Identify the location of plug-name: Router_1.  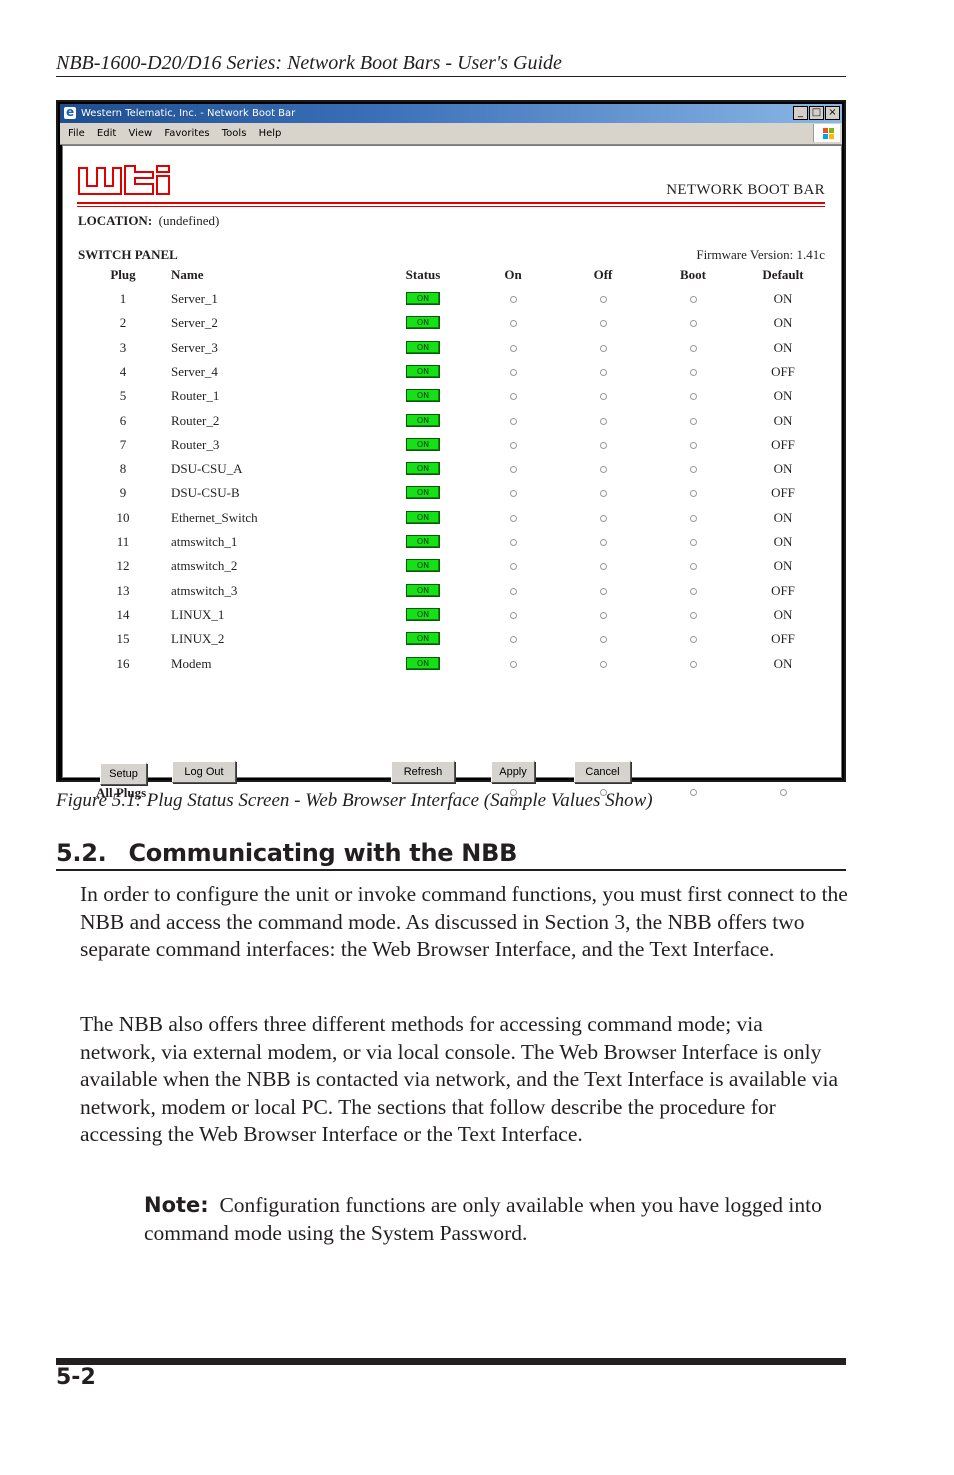
(195, 396).